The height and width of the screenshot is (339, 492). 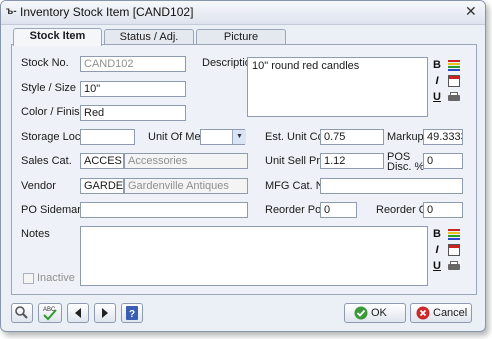 What do you see at coordinates (338, 210) in the screenshot?
I see `reorder-point-field: 0` at bounding box center [338, 210].